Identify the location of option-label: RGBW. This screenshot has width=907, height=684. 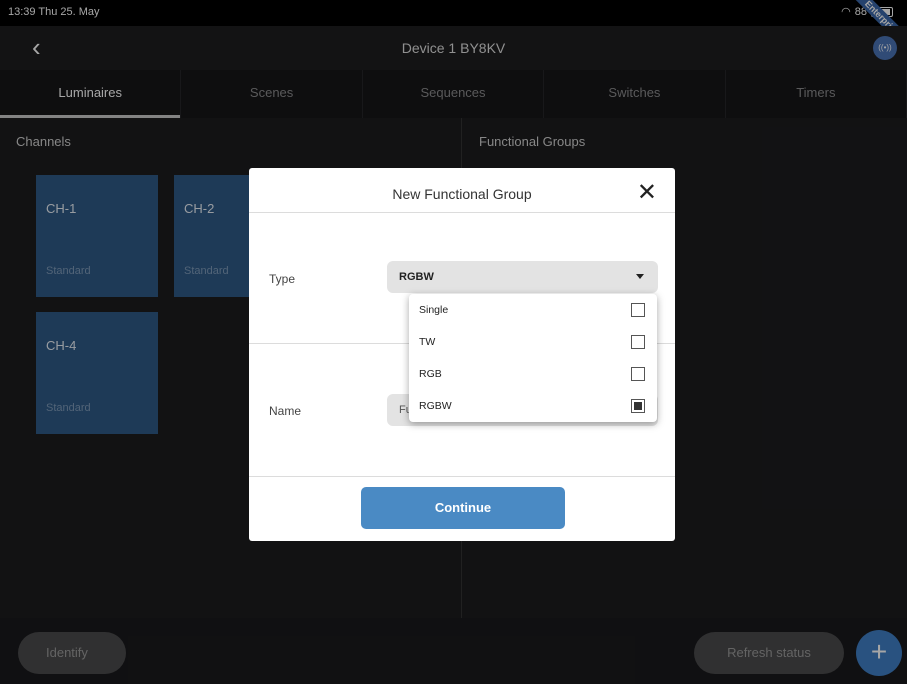
(435, 406).